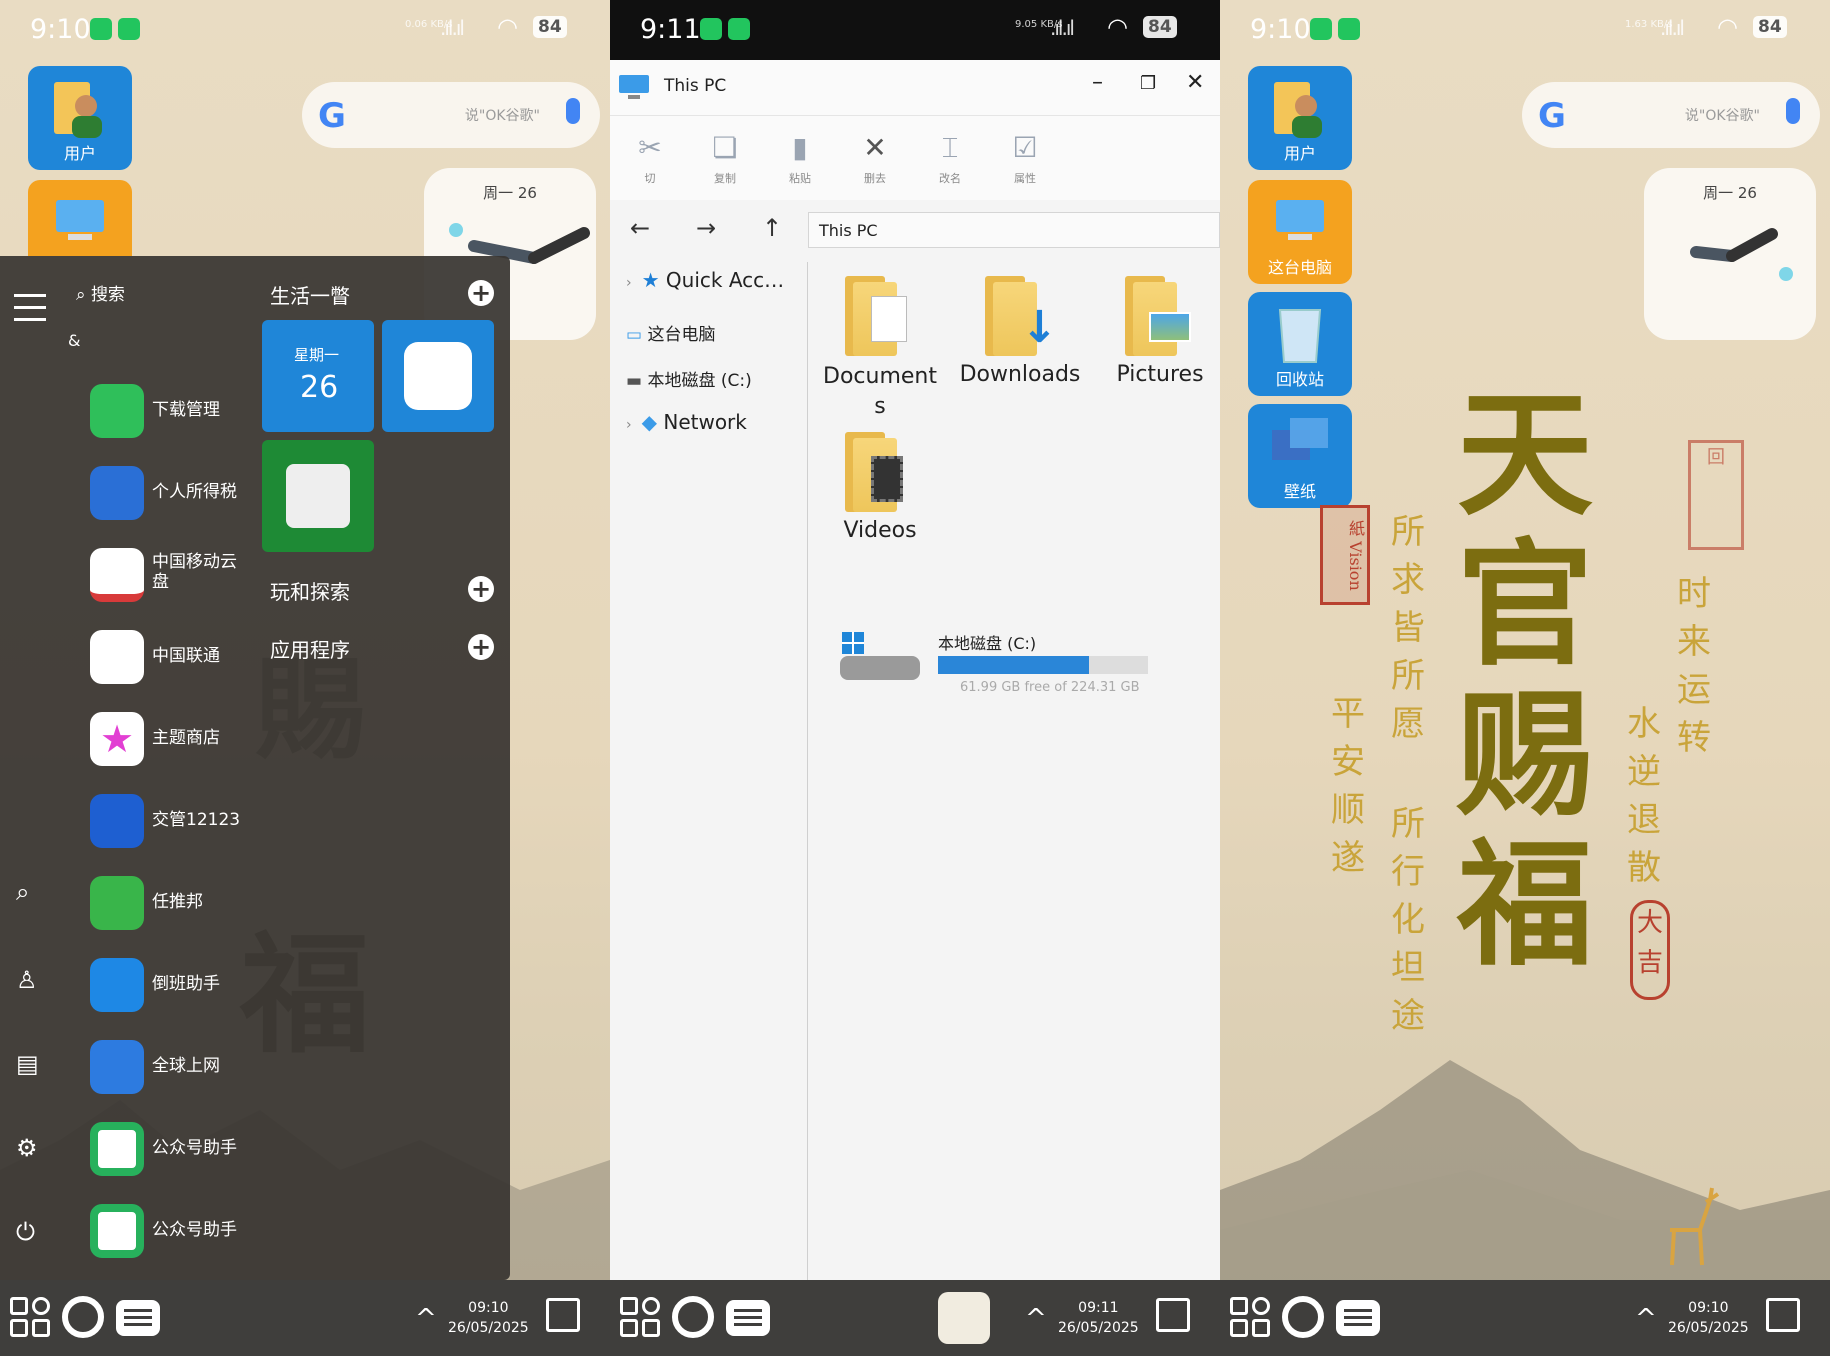 Image resolution: width=1830 pixels, height=1356 pixels. I want to click on drive-free-text: 61.99 GB free of 224.31 GB, so click(1050, 687).